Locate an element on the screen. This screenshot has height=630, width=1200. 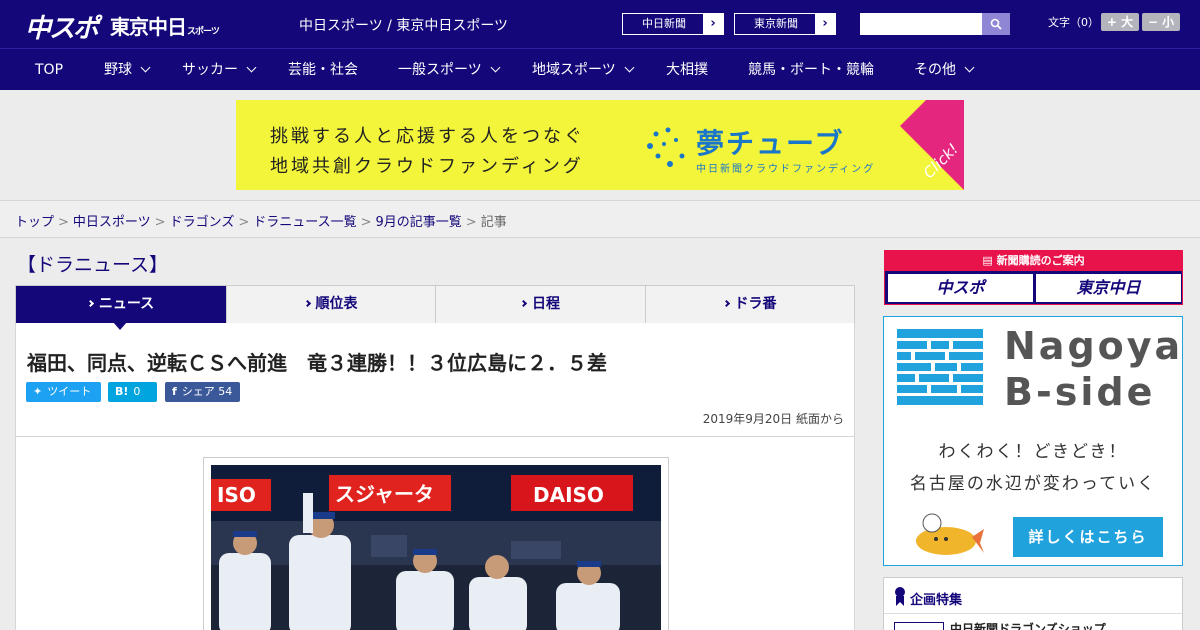
chuspo-subscribe-button: 中スポ is located at coordinates (960, 288).